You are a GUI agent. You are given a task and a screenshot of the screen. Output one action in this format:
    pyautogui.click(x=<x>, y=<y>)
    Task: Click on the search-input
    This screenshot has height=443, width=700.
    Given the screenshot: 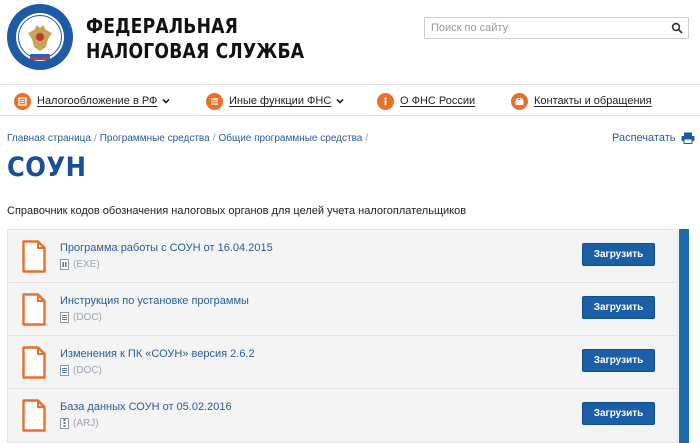 What is the action you would take?
    pyautogui.click(x=545, y=28)
    